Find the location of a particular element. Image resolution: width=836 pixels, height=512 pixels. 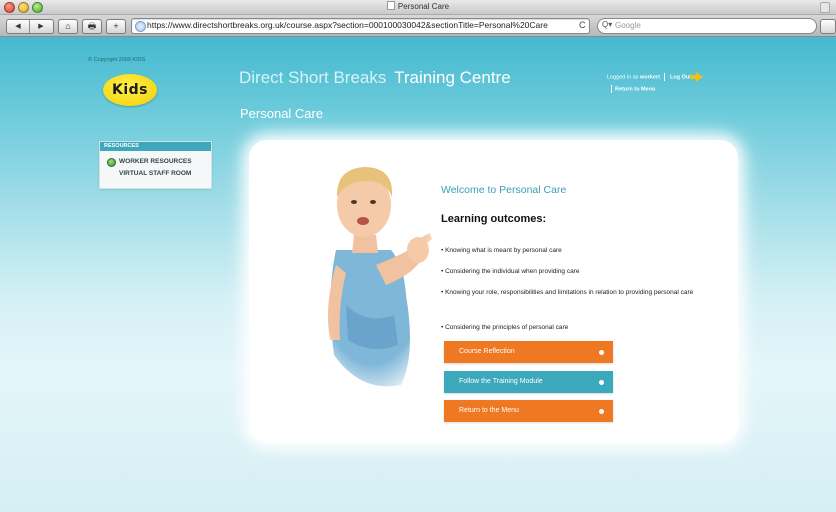

search-icon: Q▾ is located at coordinates (607, 24).